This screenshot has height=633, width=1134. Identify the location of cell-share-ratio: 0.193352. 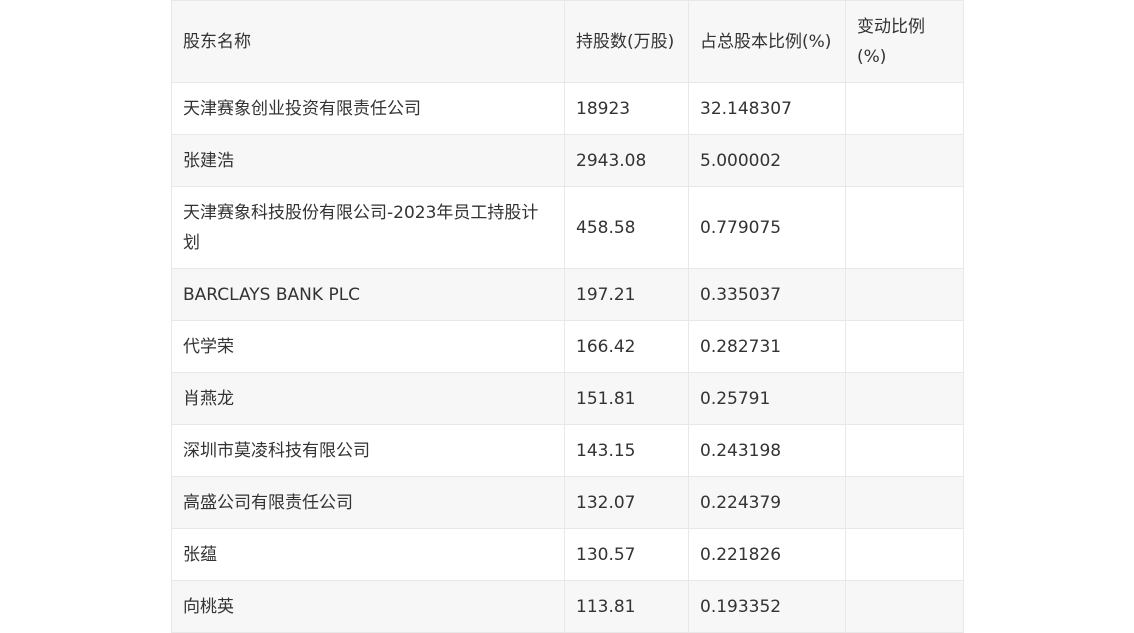
(767, 606).